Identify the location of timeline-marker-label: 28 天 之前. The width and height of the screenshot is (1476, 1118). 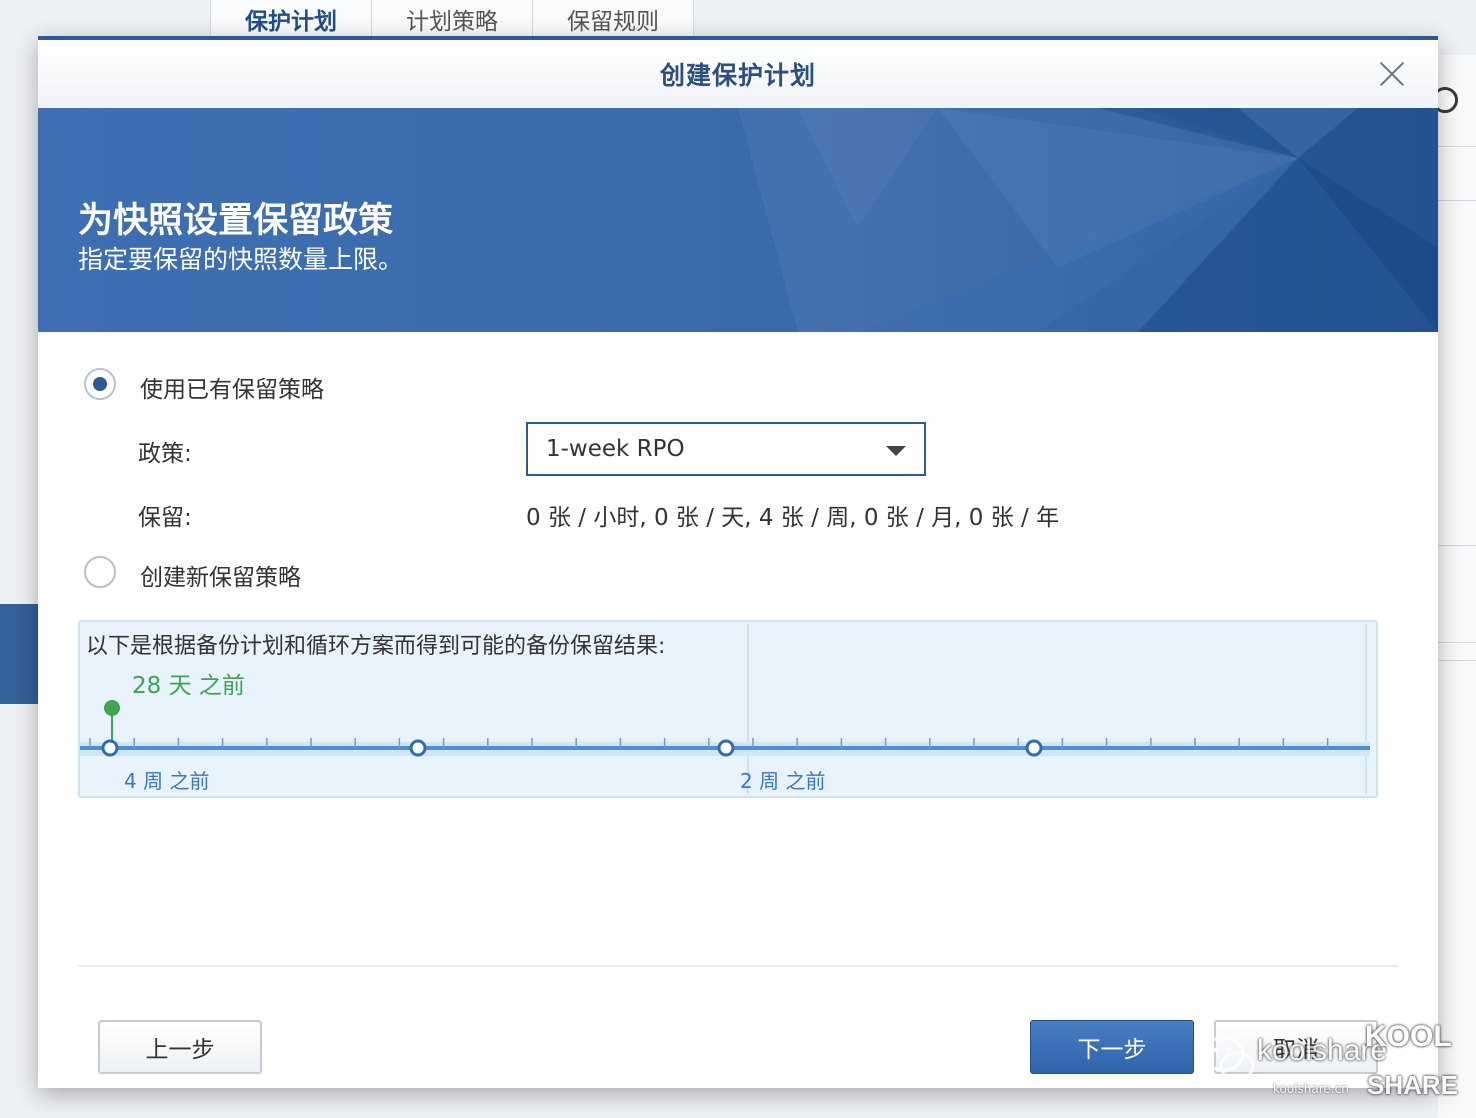
(188, 686).